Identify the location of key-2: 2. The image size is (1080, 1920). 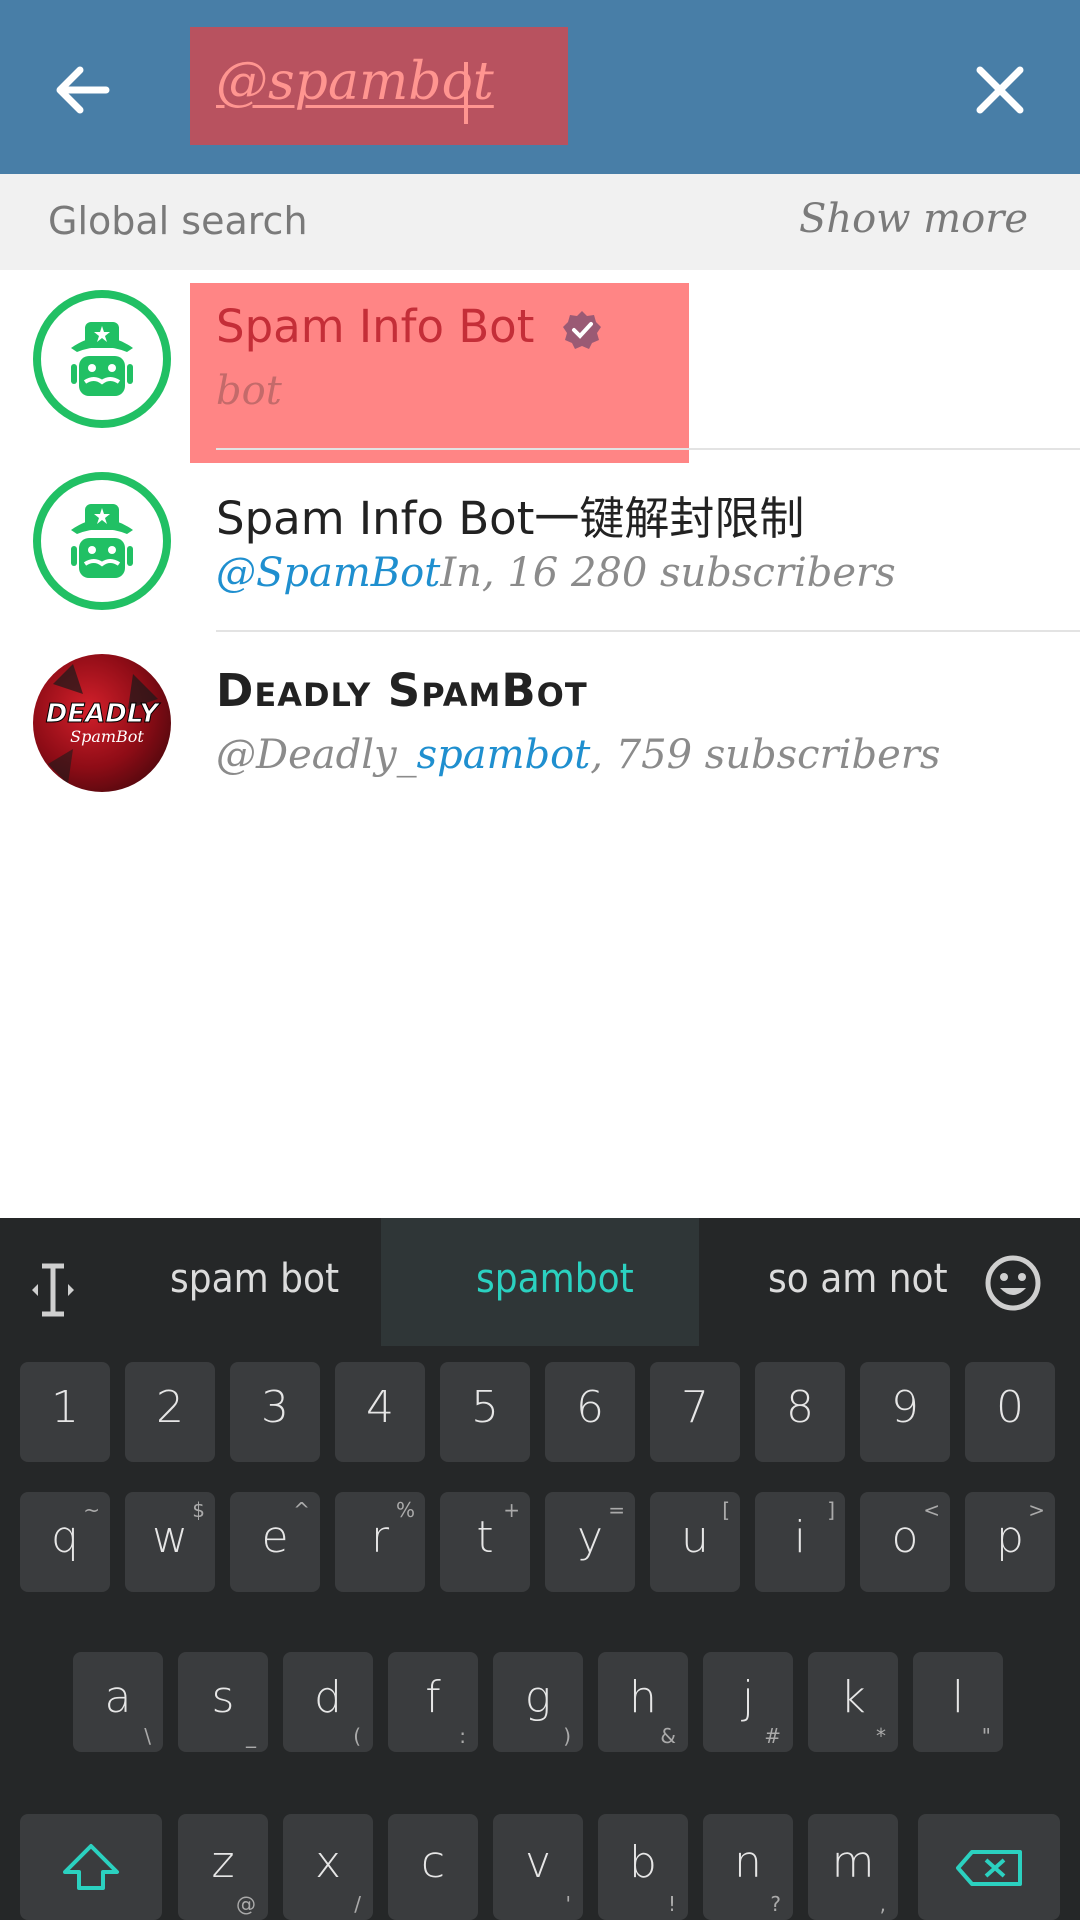
(170, 1412).